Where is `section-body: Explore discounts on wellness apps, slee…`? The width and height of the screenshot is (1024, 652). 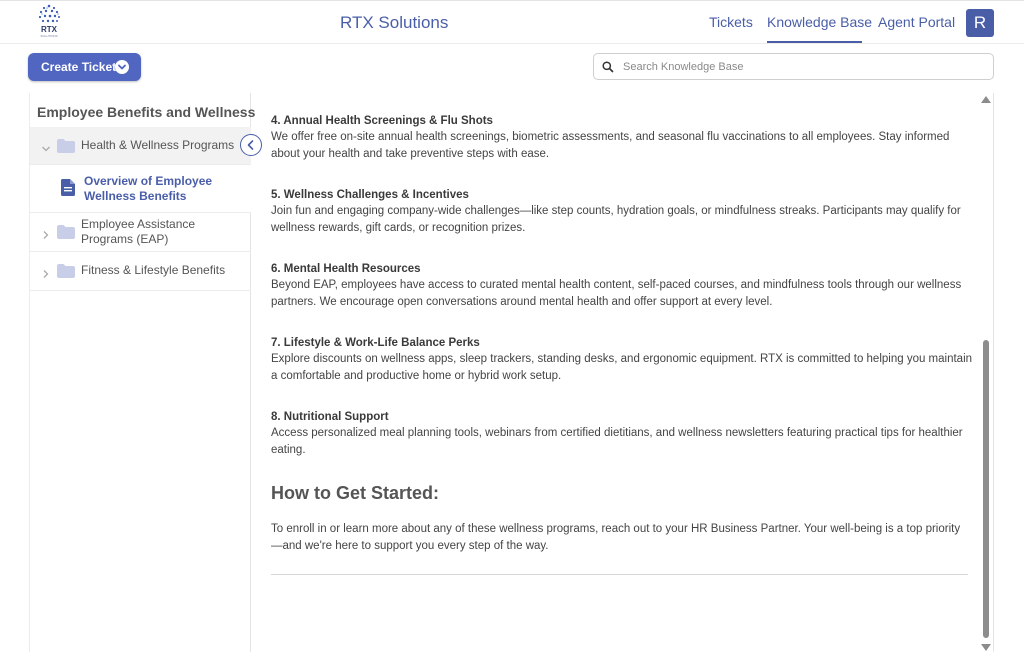
section-body: Explore discounts on wellness apps, slee… is located at coordinates (622, 367).